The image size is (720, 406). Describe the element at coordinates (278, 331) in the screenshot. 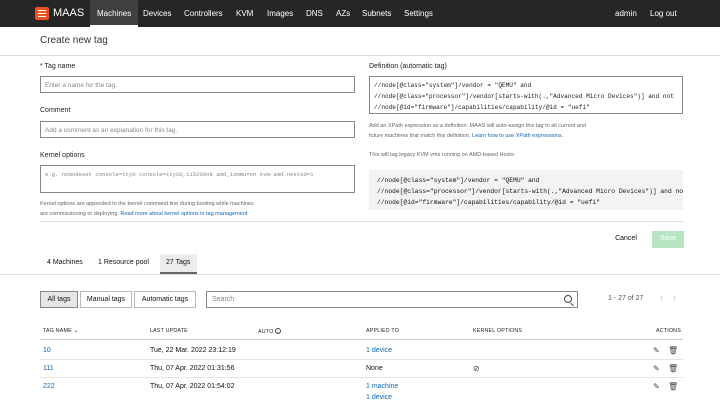

I see `info-icon: i` at that location.